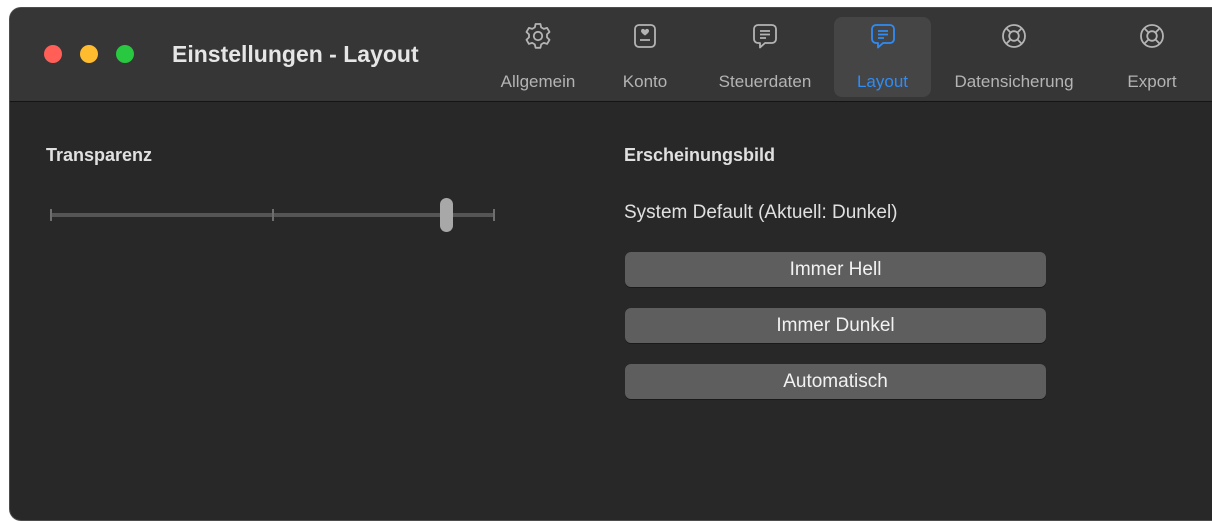  What do you see at coordinates (295, 54) in the screenshot?
I see `window-title: Einstellungen - Layout` at bounding box center [295, 54].